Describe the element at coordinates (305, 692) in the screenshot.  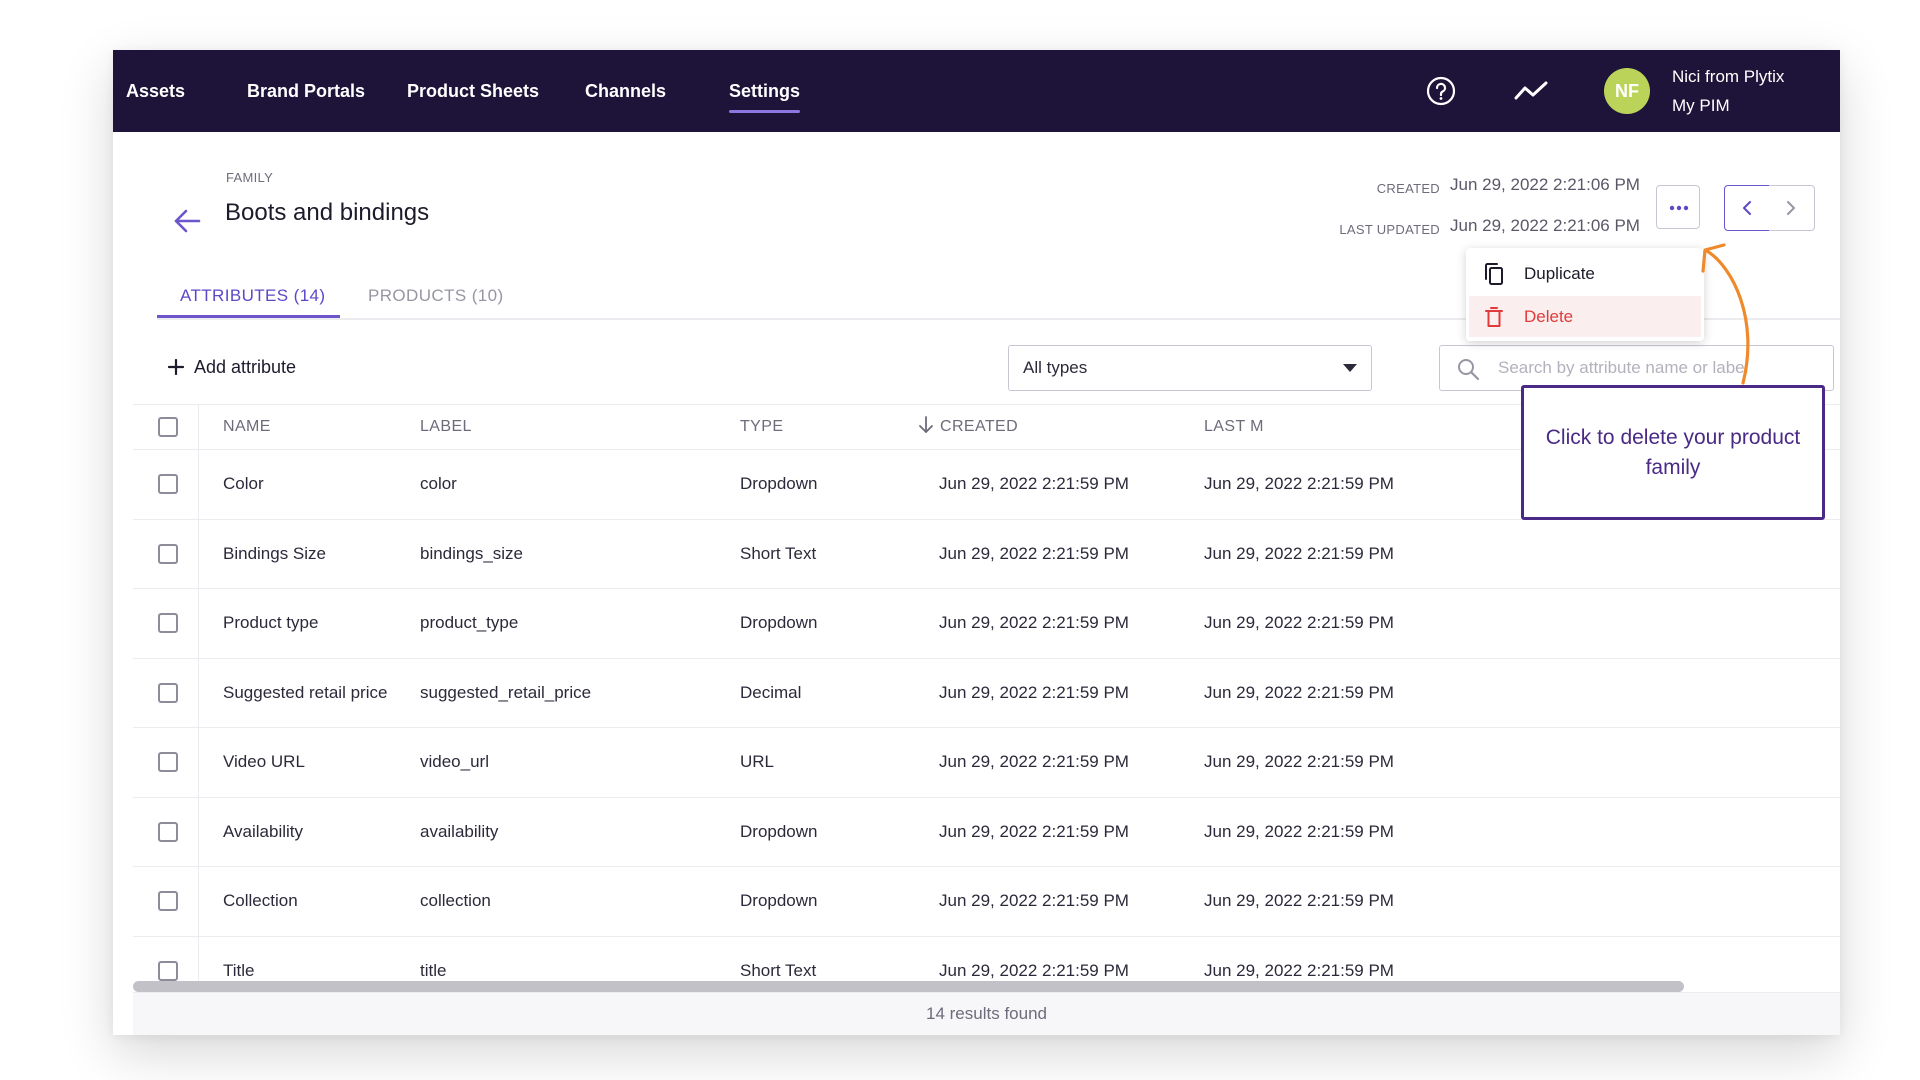
I see `cell-name: Suggested retail price` at that location.